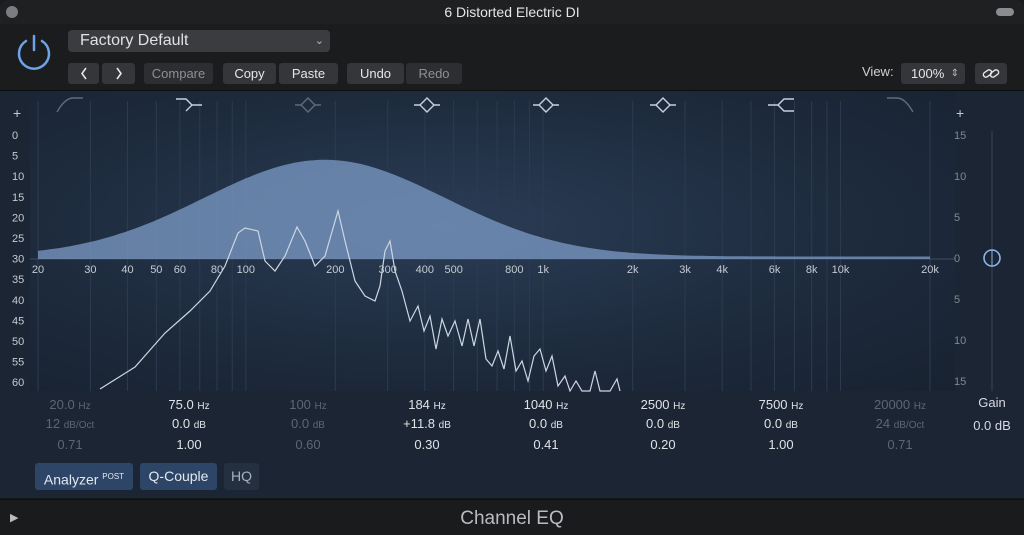 Image resolution: width=1024 pixels, height=535 pixels. What do you see at coordinates (781, 404) in the screenshot?
I see `band-frequency: 7500 Hz` at bounding box center [781, 404].